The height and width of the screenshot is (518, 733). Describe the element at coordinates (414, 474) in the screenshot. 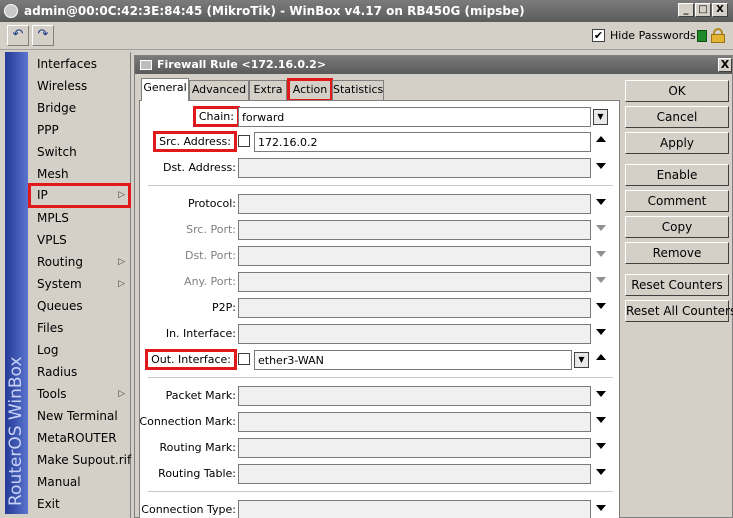

I see `routing-table-field` at that location.